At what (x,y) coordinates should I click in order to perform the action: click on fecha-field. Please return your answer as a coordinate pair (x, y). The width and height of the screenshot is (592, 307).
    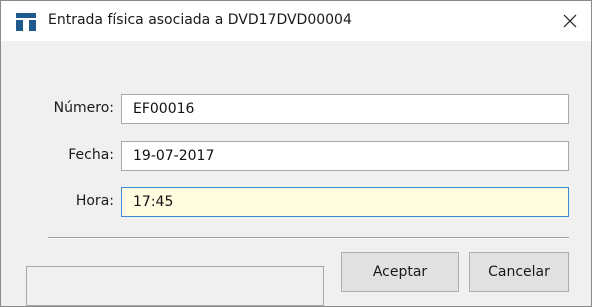
    Looking at the image, I should click on (345, 156).